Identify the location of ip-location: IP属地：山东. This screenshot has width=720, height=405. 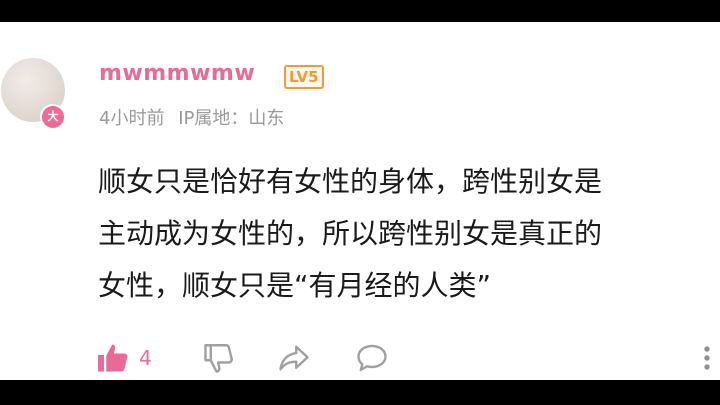
(231, 118).